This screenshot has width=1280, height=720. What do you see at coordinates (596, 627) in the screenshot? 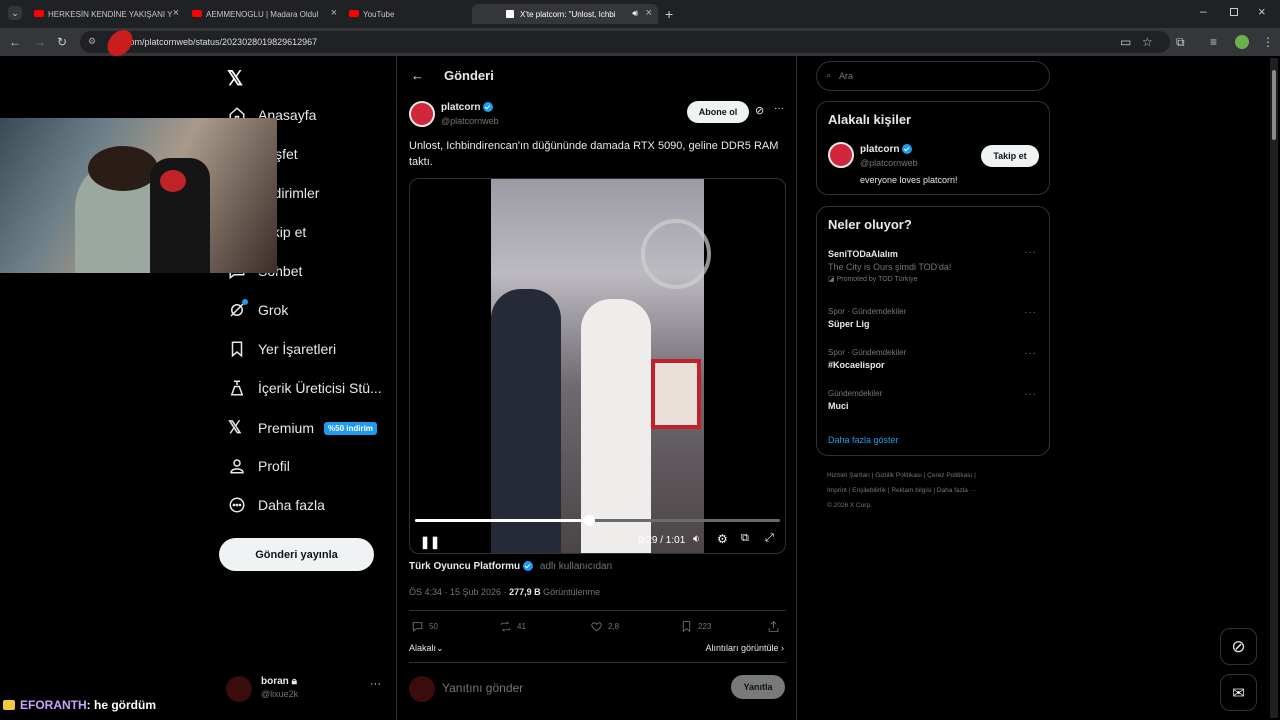
I see `heart-icon` at bounding box center [596, 627].